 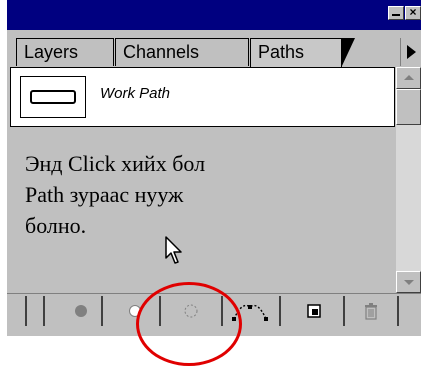 What do you see at coordinates (104, 194) in the screenshot?
I see `instruction-line: Path зураас нууж` at bounding box center [104, 194].